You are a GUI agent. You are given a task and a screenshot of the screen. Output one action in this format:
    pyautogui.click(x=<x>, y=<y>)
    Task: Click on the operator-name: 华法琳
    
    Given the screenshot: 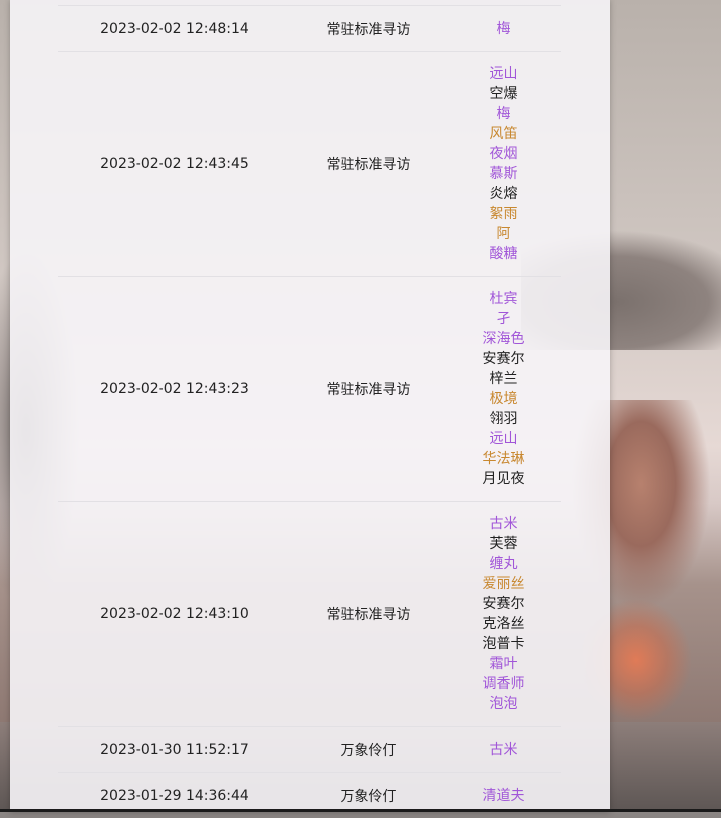 What is the action you would take?
    pyautogui.click(x=503, y=459)
    